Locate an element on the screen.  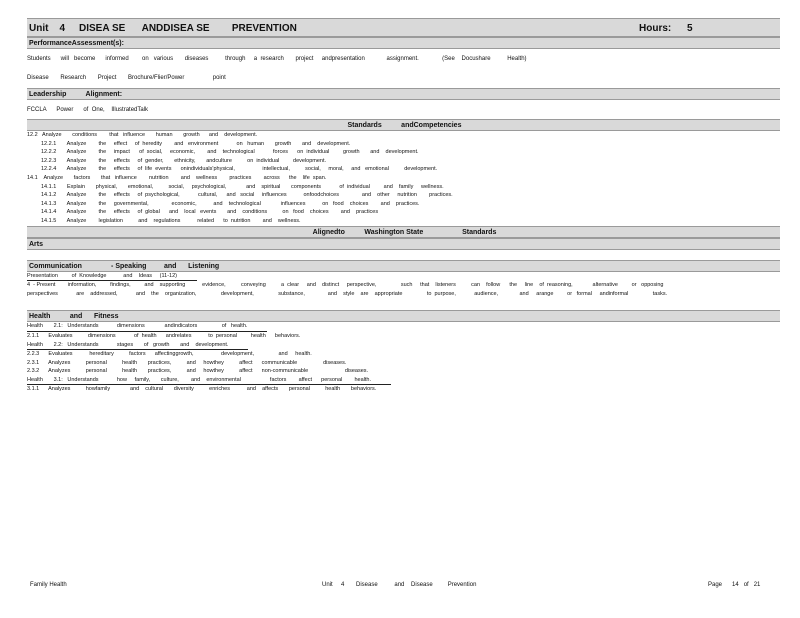
standards-heading: Standards andCompetencies is located at coordinates (403, 125).